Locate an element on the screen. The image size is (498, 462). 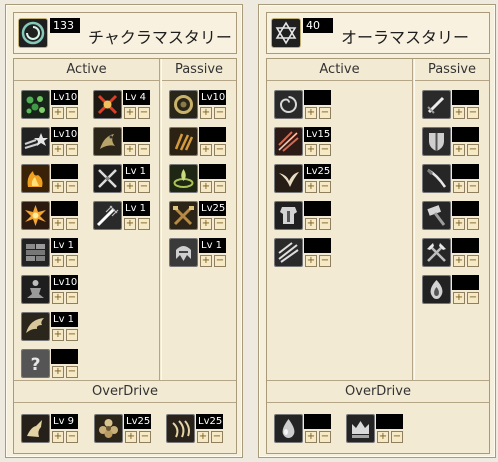
crossed-axes-icon is located at coordinates (436, 252).